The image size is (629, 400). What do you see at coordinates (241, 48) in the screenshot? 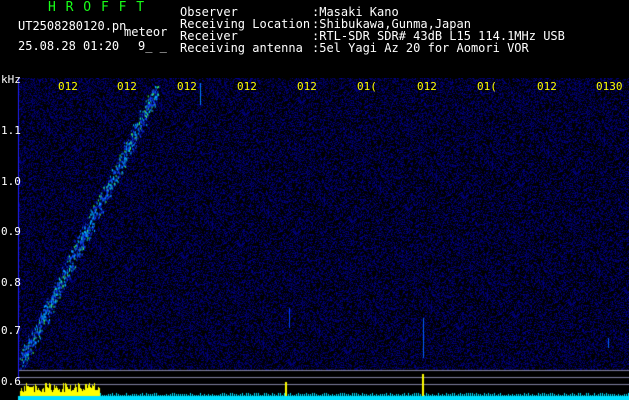
I see `info-label-antenna: Receiving antenna` at bounding box center [241, 48].